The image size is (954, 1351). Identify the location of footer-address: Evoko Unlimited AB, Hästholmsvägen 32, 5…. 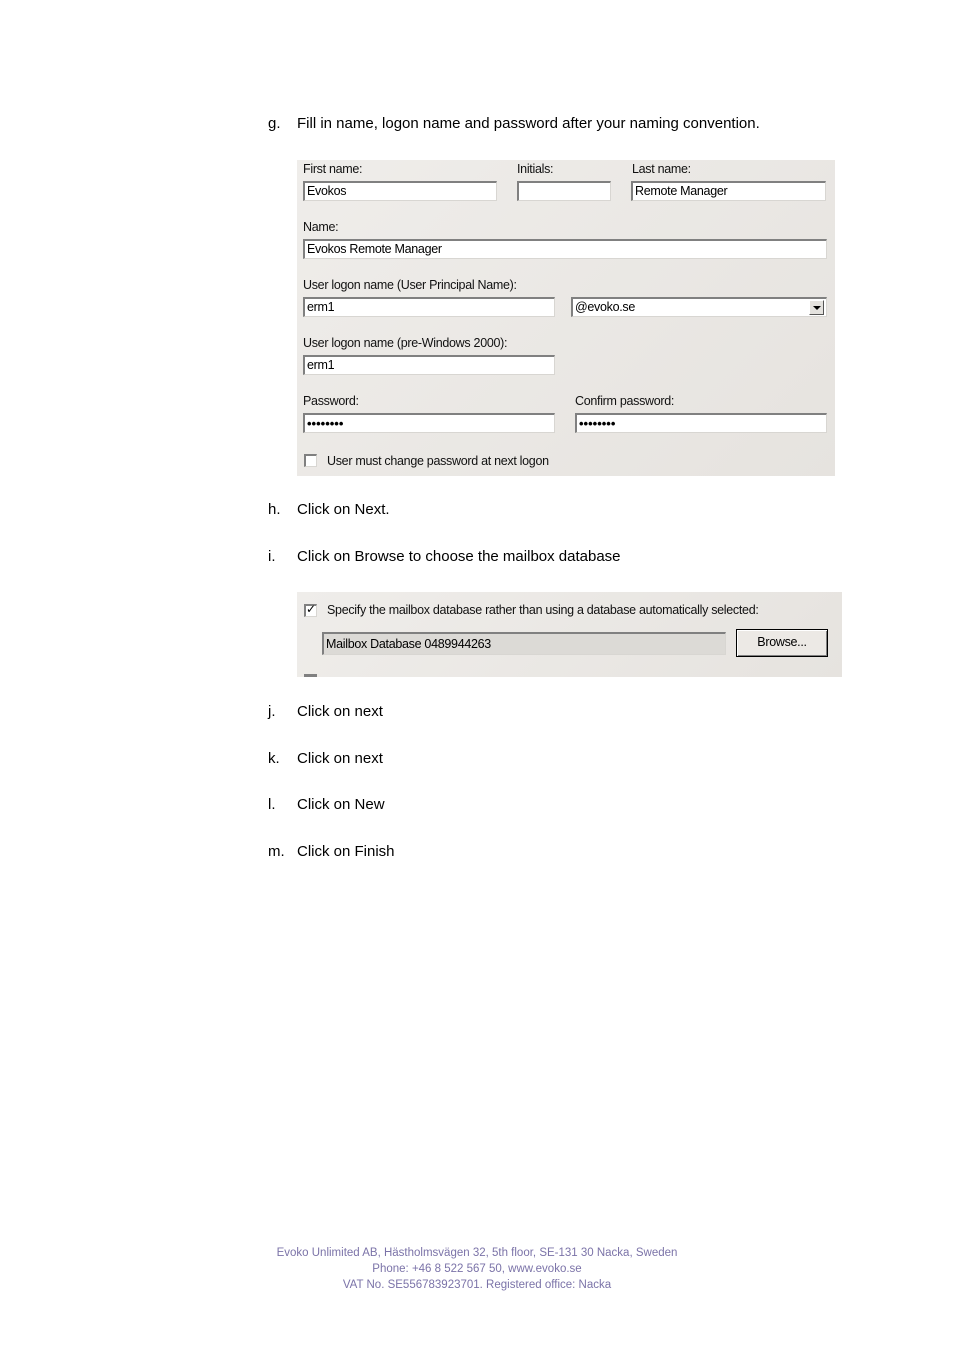
(477, 1253).